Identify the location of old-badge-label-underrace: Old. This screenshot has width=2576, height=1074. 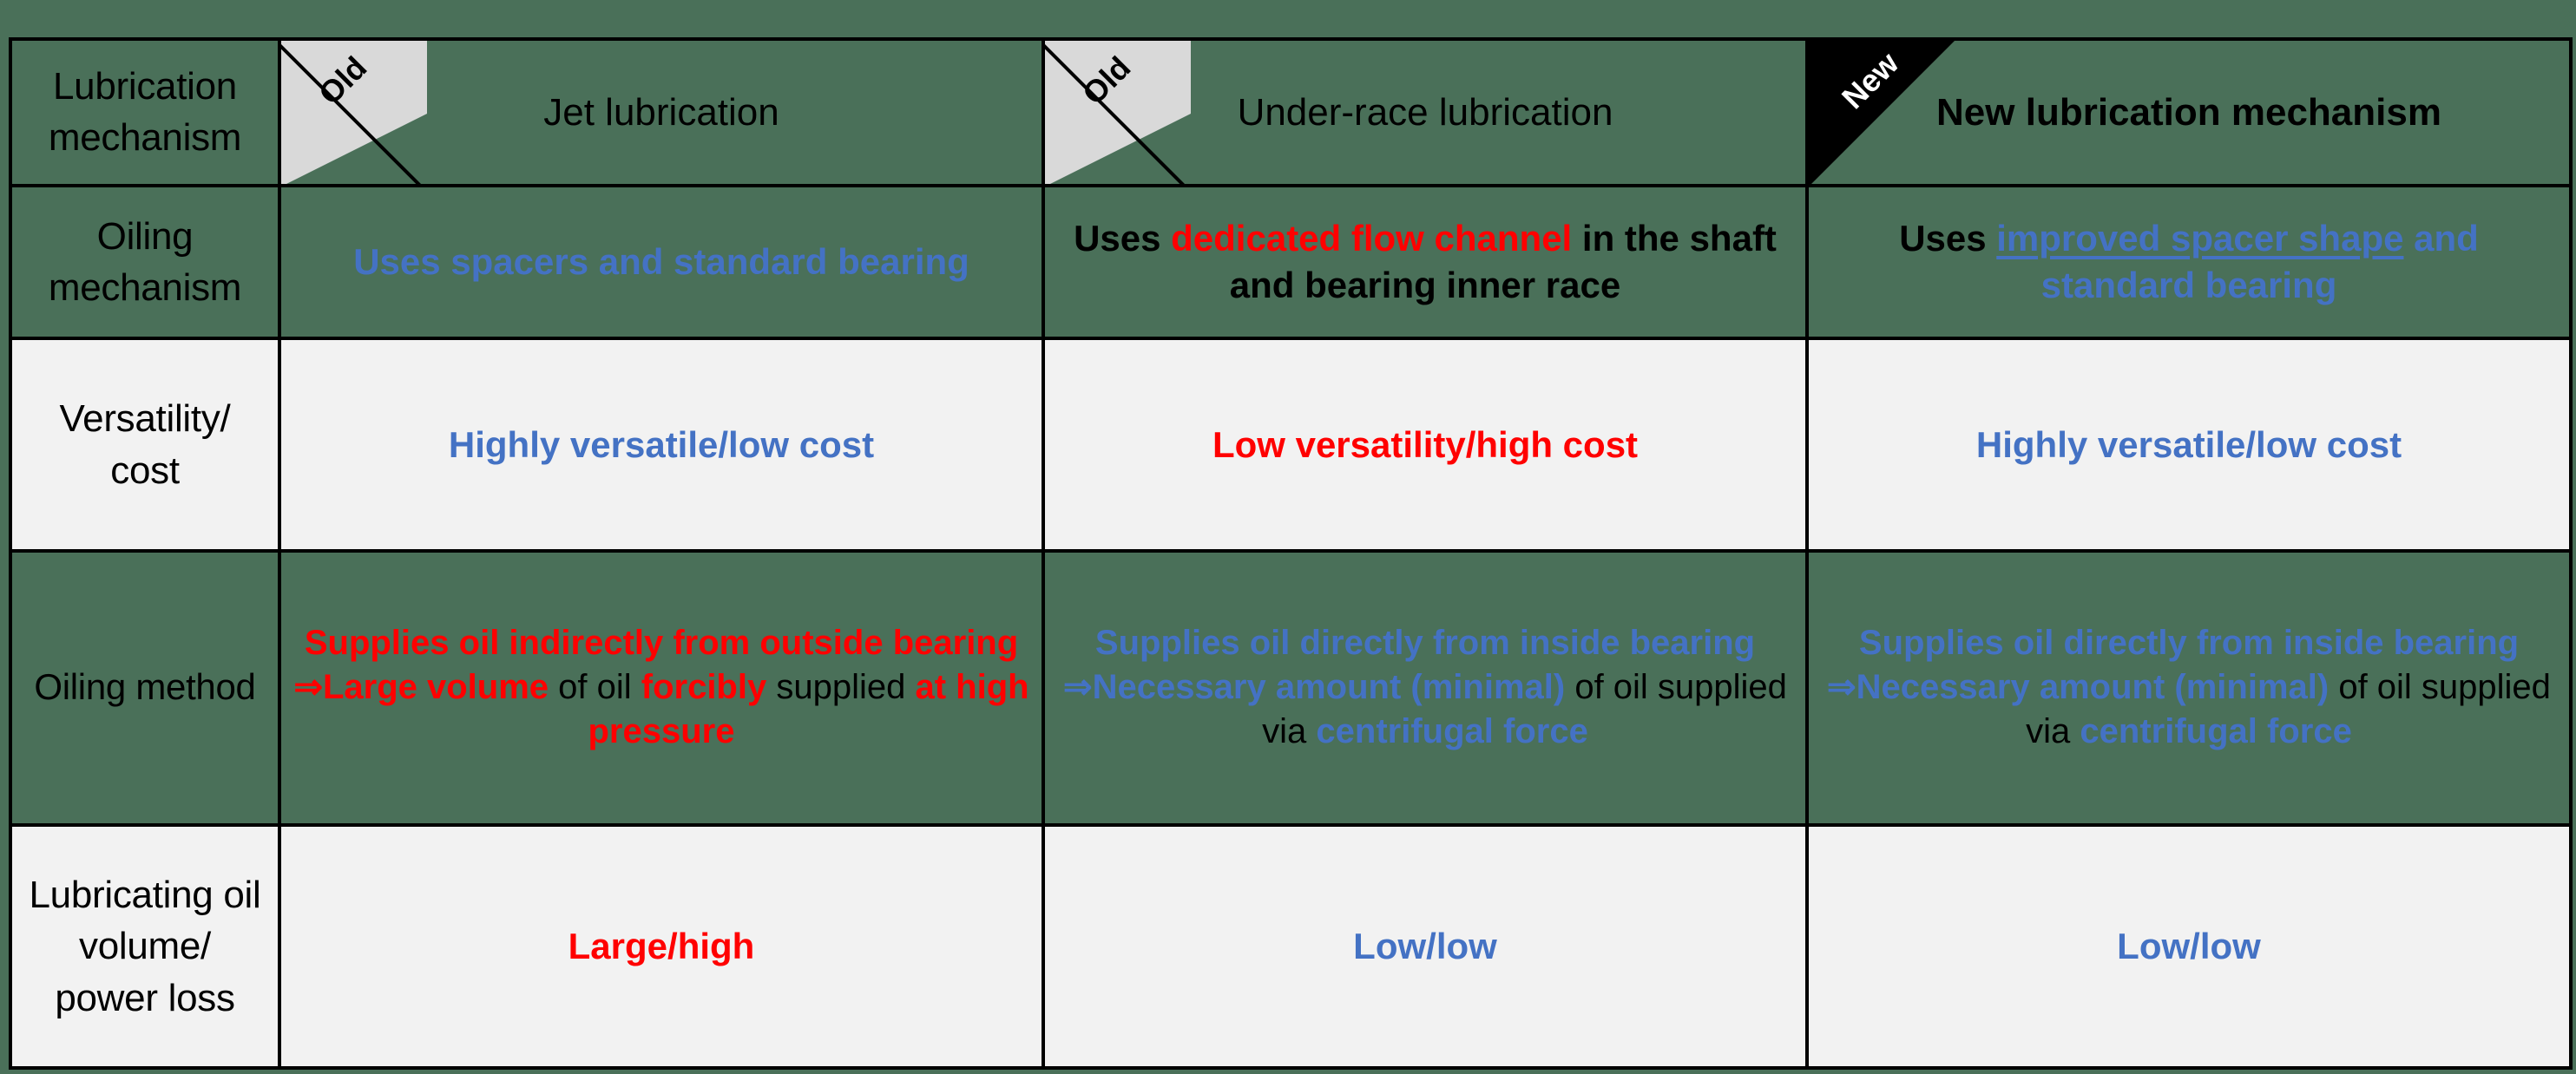
(1106, 80).